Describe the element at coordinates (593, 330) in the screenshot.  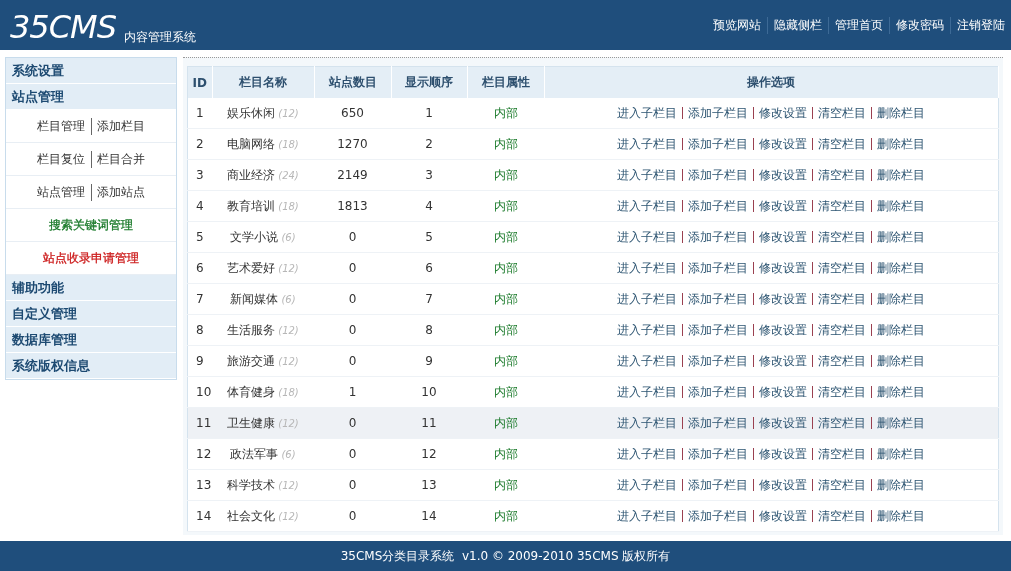
I see `table-row: 8 生活服务 (12) 0 8 内部 进入子栏目 添加子栏目 修改设置 清空栏目 删除栏目` at that location.